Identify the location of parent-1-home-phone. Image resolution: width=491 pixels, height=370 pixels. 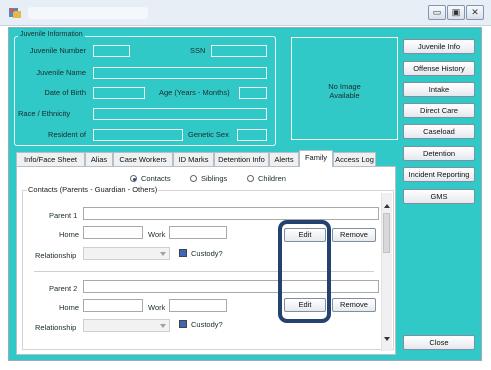
(113, 232).